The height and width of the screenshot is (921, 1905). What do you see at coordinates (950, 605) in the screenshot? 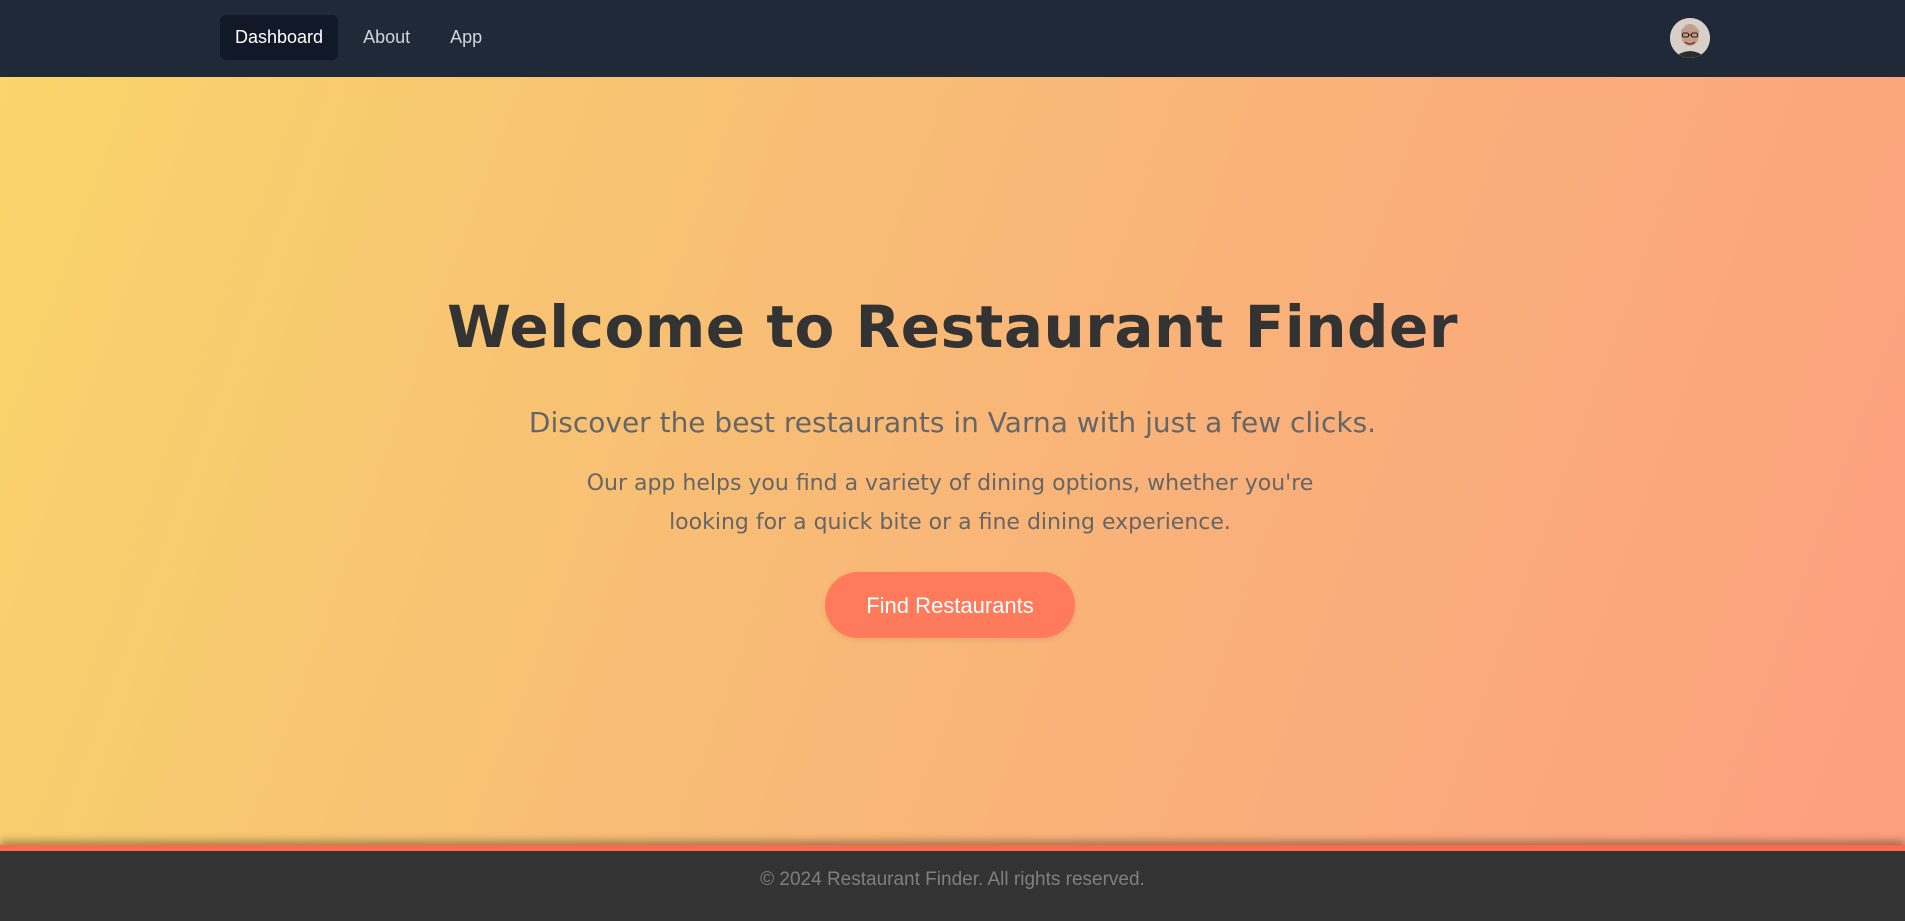
I see `find-restaurants-button: Find Restaurants` at bounding box center [950, 605].